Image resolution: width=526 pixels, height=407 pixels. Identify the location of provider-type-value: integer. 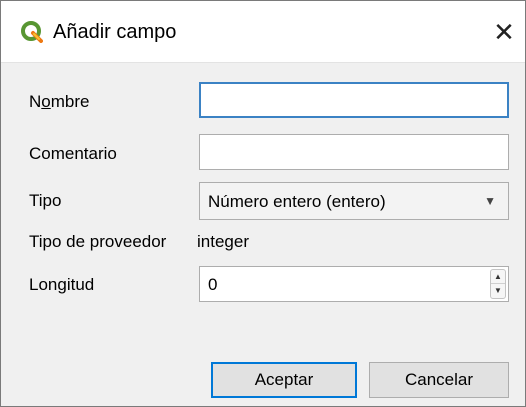
(223, 241).